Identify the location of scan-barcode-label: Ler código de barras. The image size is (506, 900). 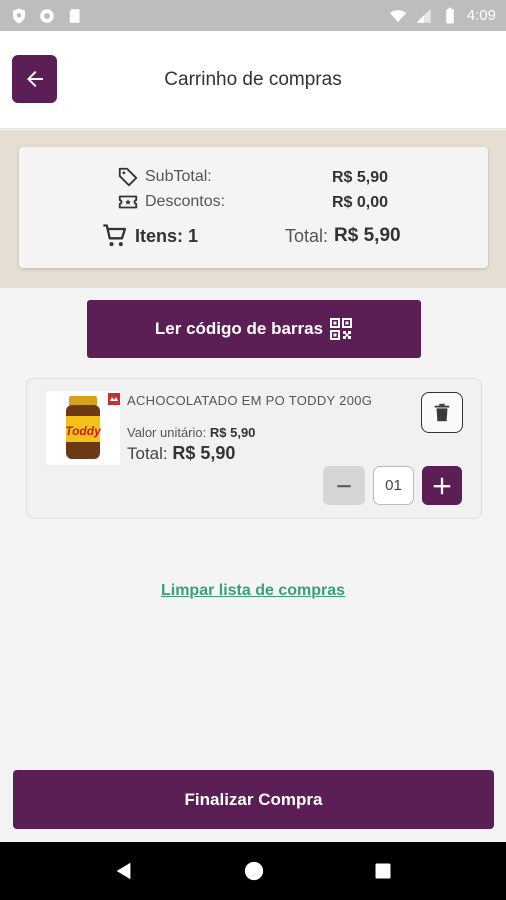
(239, 328).